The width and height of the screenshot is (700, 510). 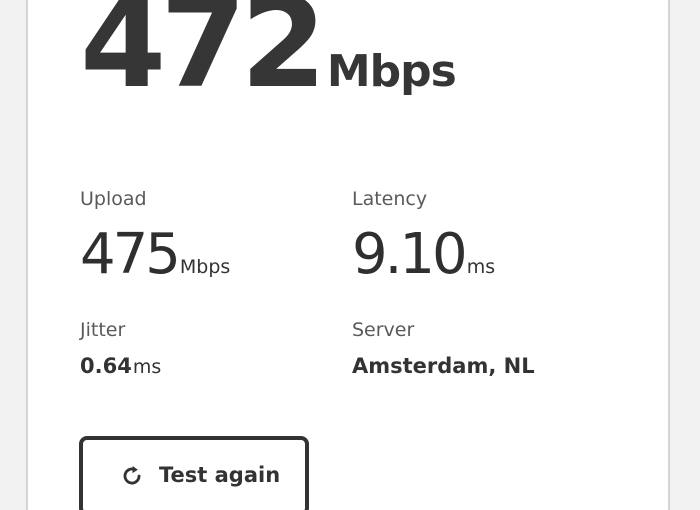 I want to click on latency-unit: ms, so click(x=481, y=267).